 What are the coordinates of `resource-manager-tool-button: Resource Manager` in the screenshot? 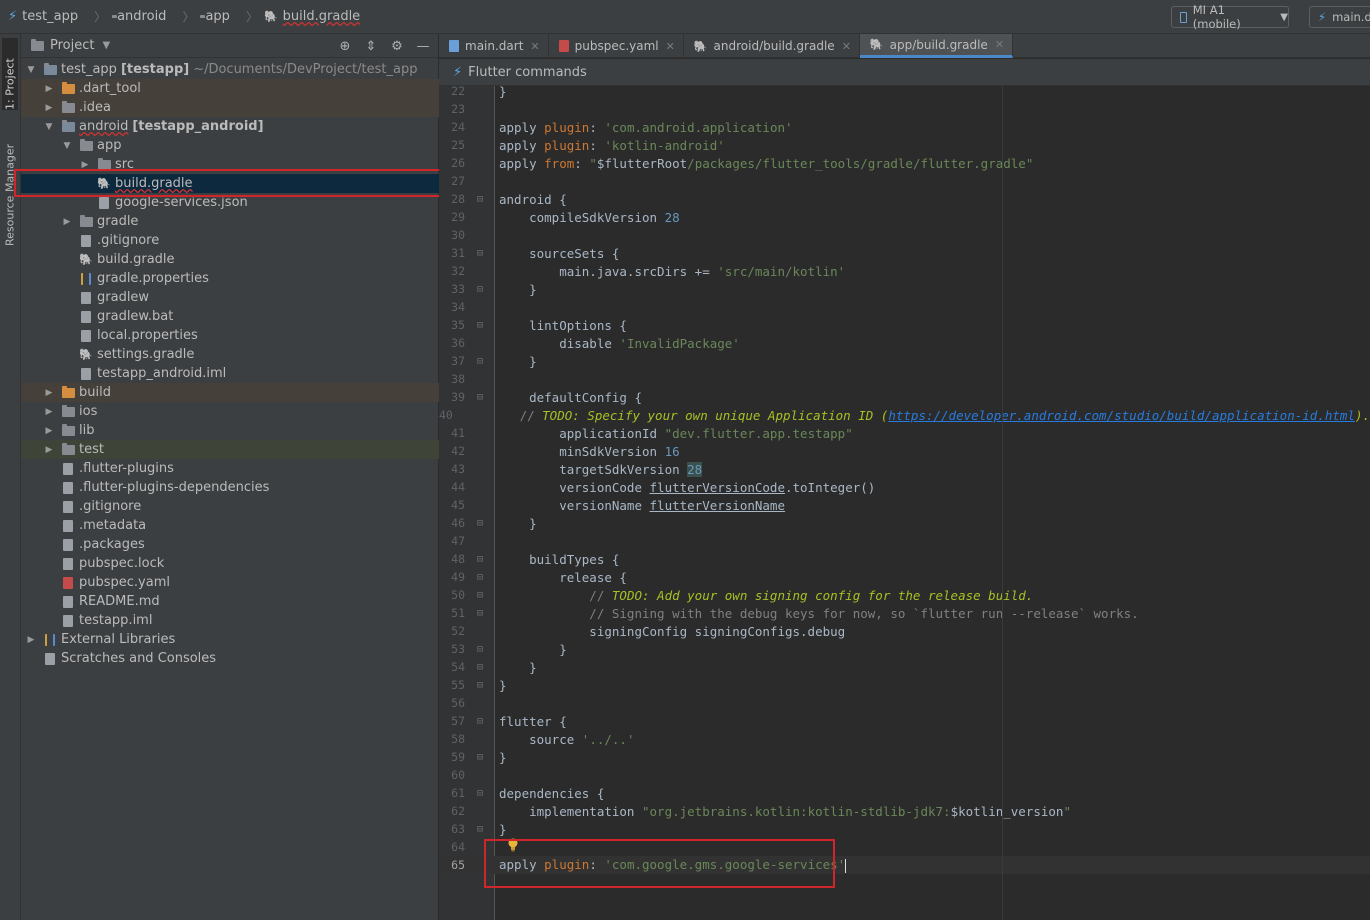 It's located at (10, 186).